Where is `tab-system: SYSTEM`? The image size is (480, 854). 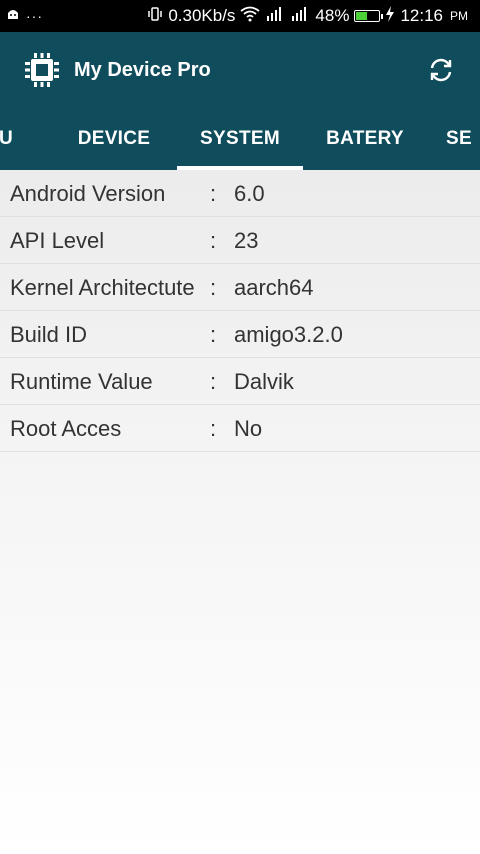 tab-system: SYSTEM is located at coordinates (240, 139).